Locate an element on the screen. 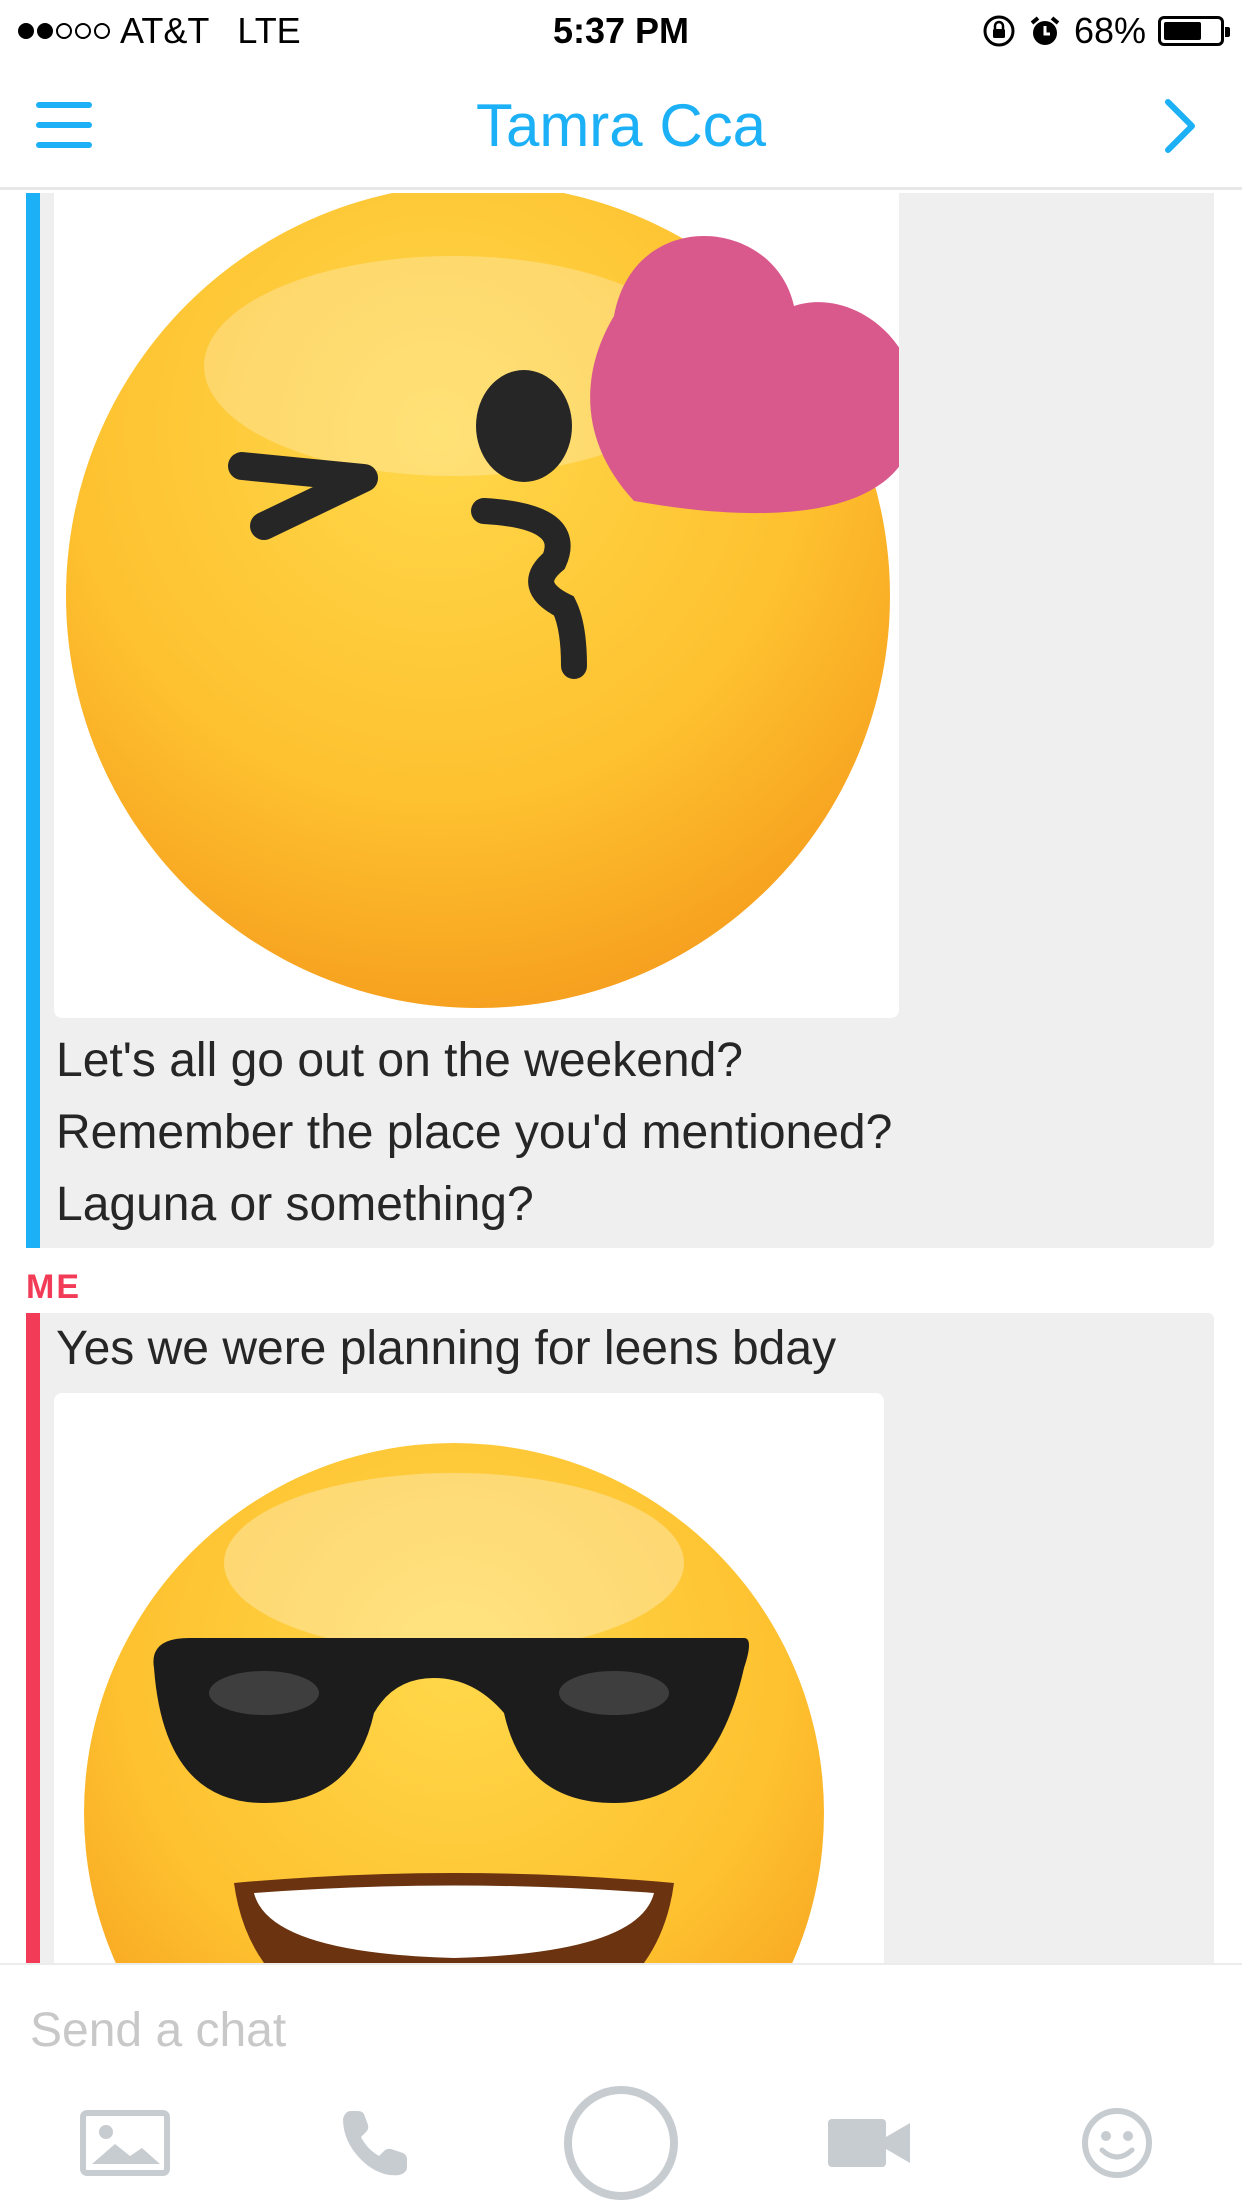  message-line: Yes we were planning for leens bday is located at coordinates (446, 1348).